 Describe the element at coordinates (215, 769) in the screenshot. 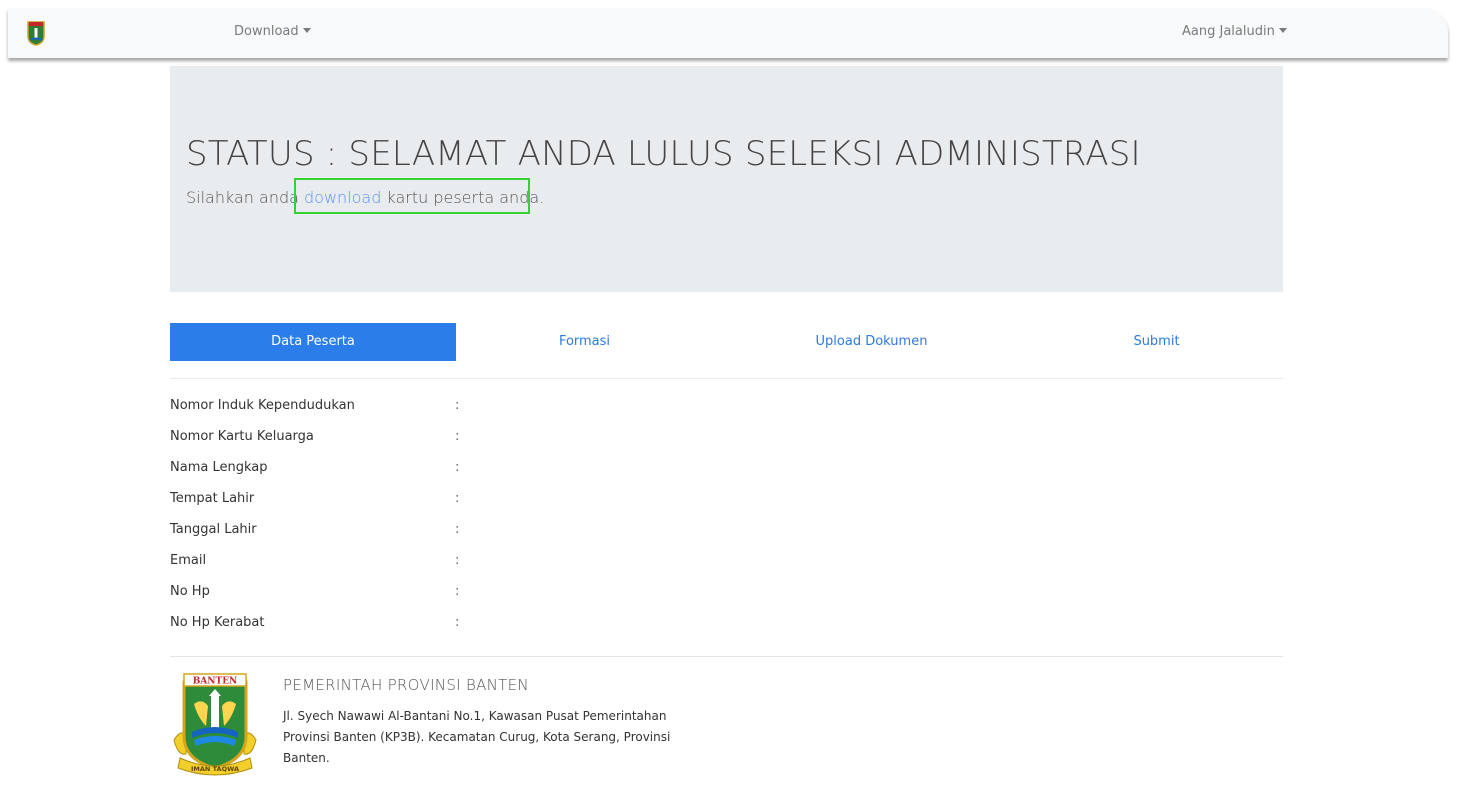

I see `emblem-bottom-text: IMAN TAQWA` at that location.